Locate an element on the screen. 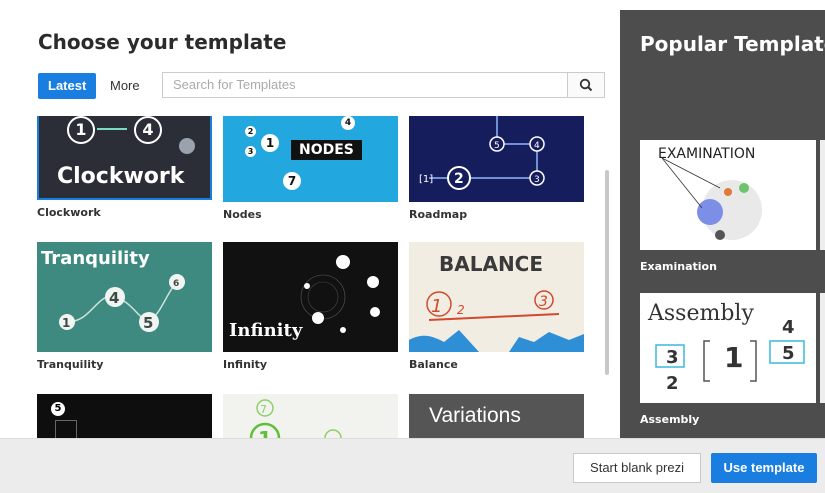  template-thumbnail: 7 1 is located at coordinates (310, 416).